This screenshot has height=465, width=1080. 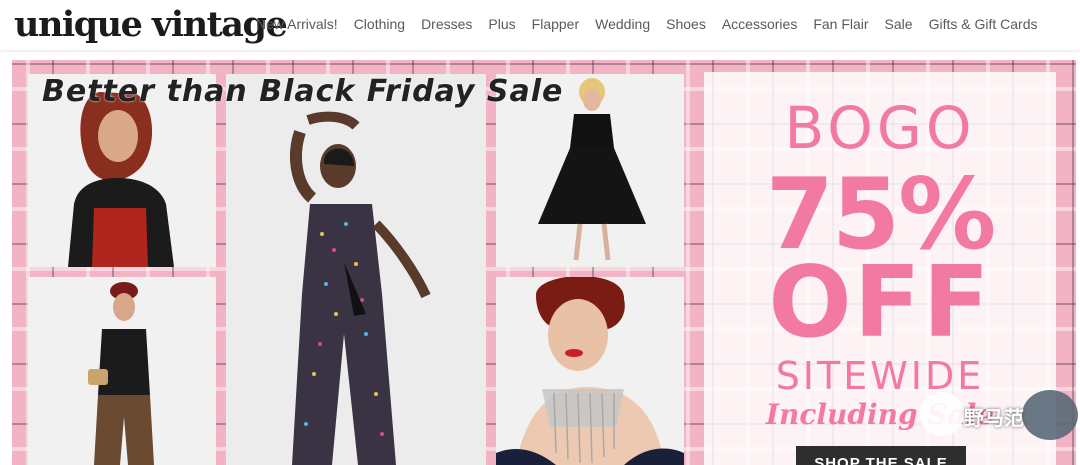 What do you see at coordinates (880, 303) in the screenshot?
I see `promo-off: OFF` at bounding box center [880, 303].